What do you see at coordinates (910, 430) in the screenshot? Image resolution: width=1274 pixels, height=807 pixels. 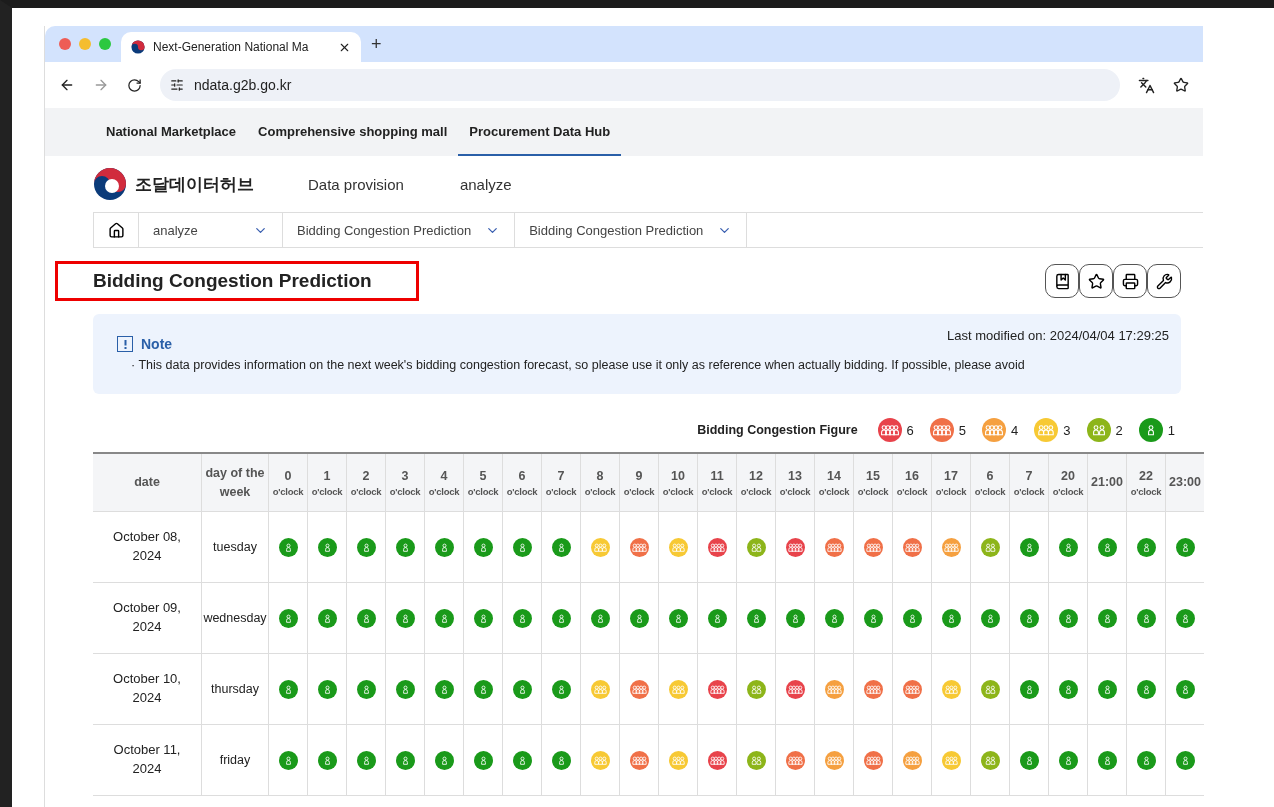 I see `legend-value: 6` at bounding box center [910, 430].